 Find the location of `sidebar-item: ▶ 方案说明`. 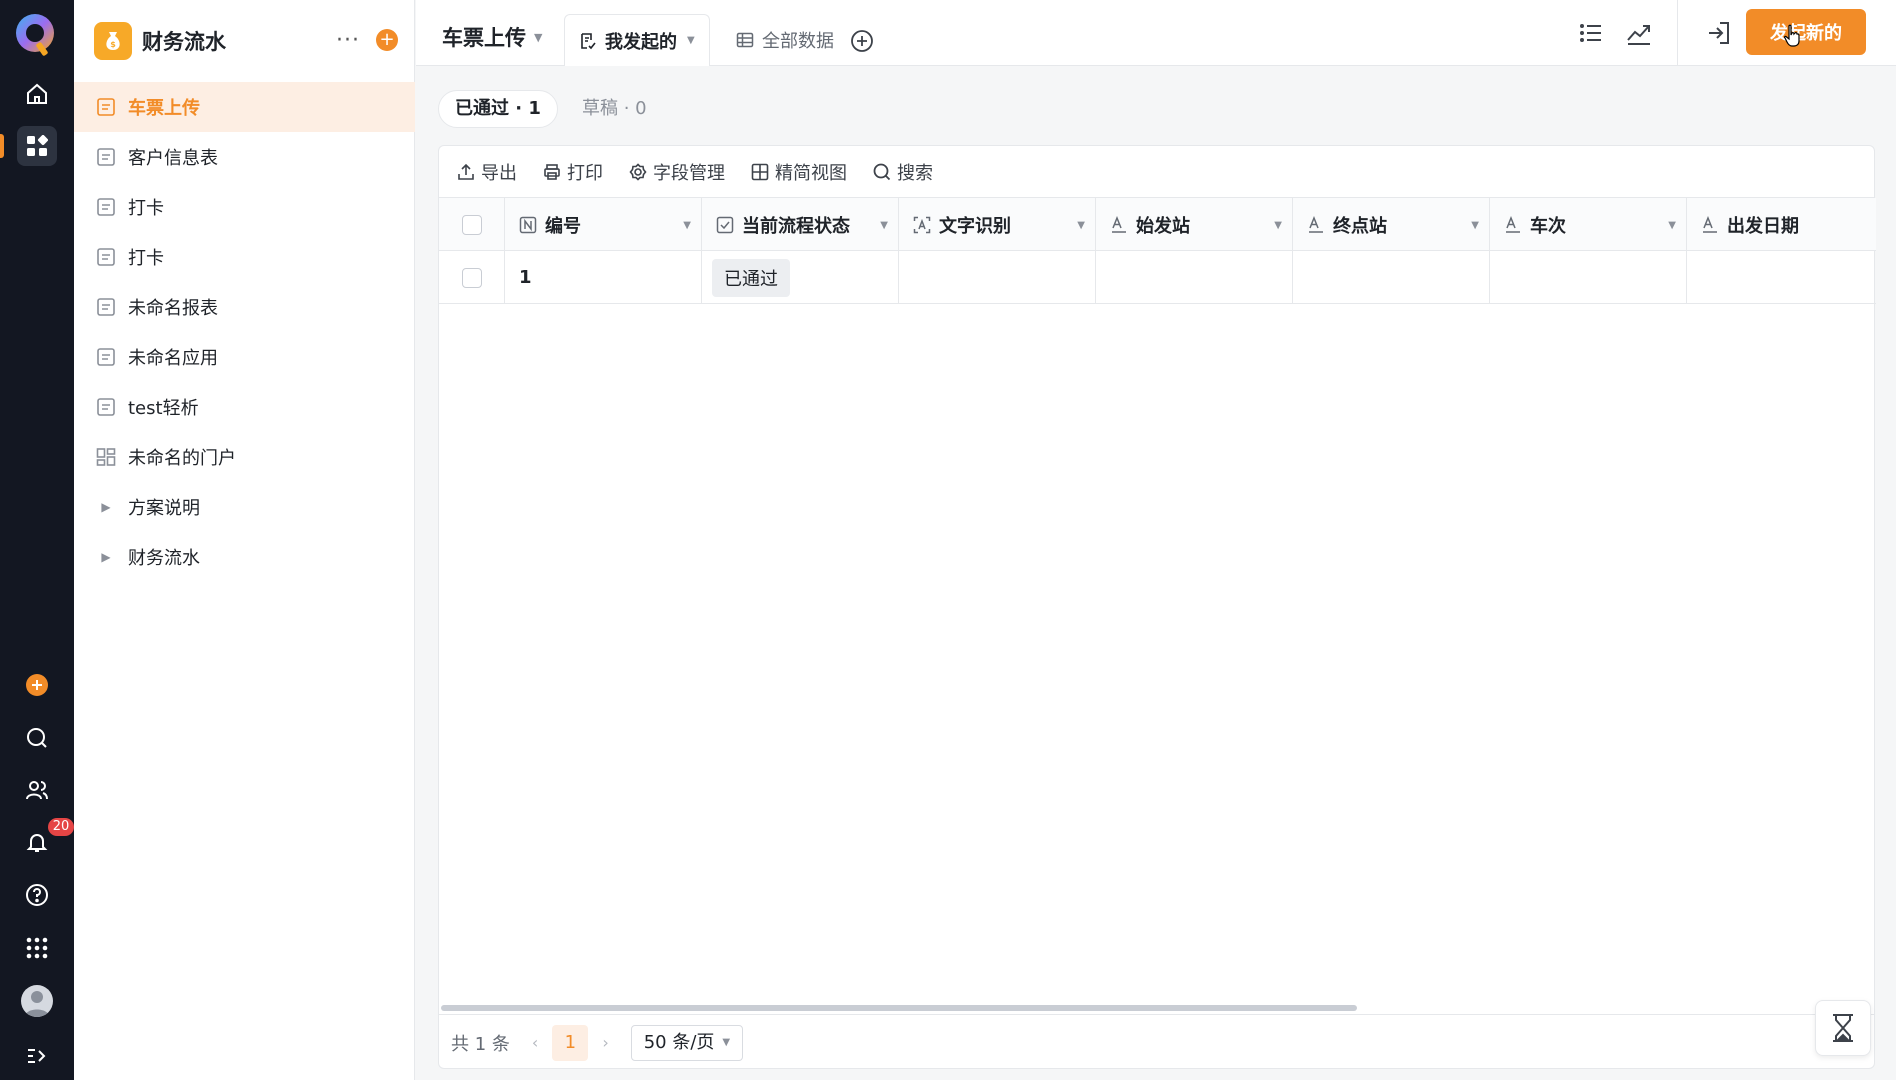

sidebar-item: ▶ 方案说明 is located at coordinates (244, 507).